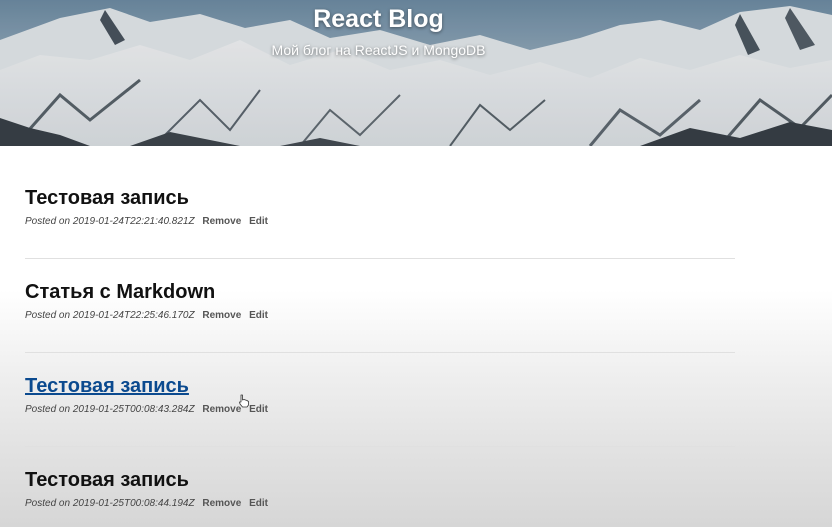 This screenshot has height=527, width=832. I want to click on post-date: 2019-01-24T22:25:46.170Z, so click(133, 315).